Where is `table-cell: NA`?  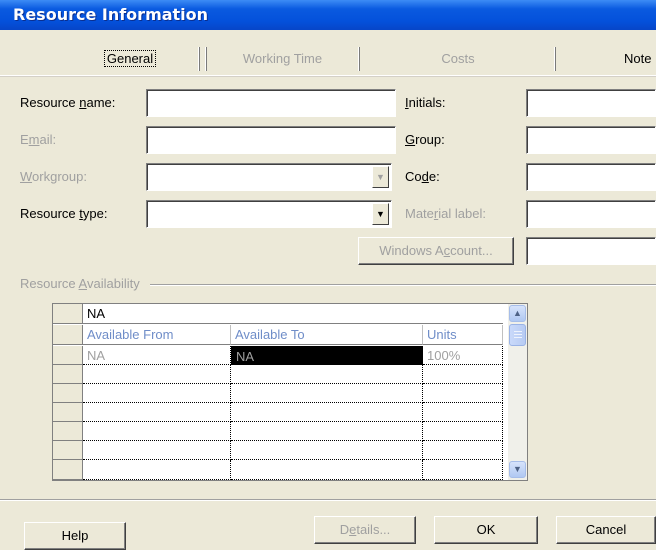 table-cell: NA is located at coordinates (157, 355).